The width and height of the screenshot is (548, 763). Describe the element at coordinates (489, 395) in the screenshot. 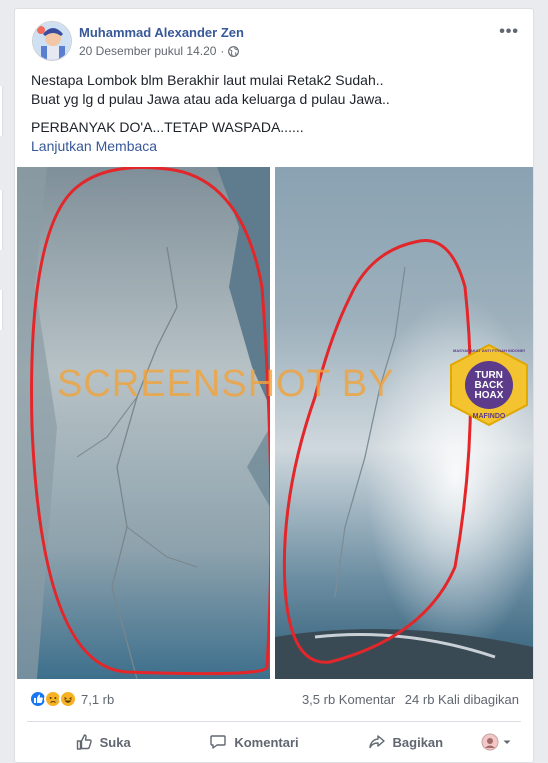

I see `logo-line: HOAX` at that location.